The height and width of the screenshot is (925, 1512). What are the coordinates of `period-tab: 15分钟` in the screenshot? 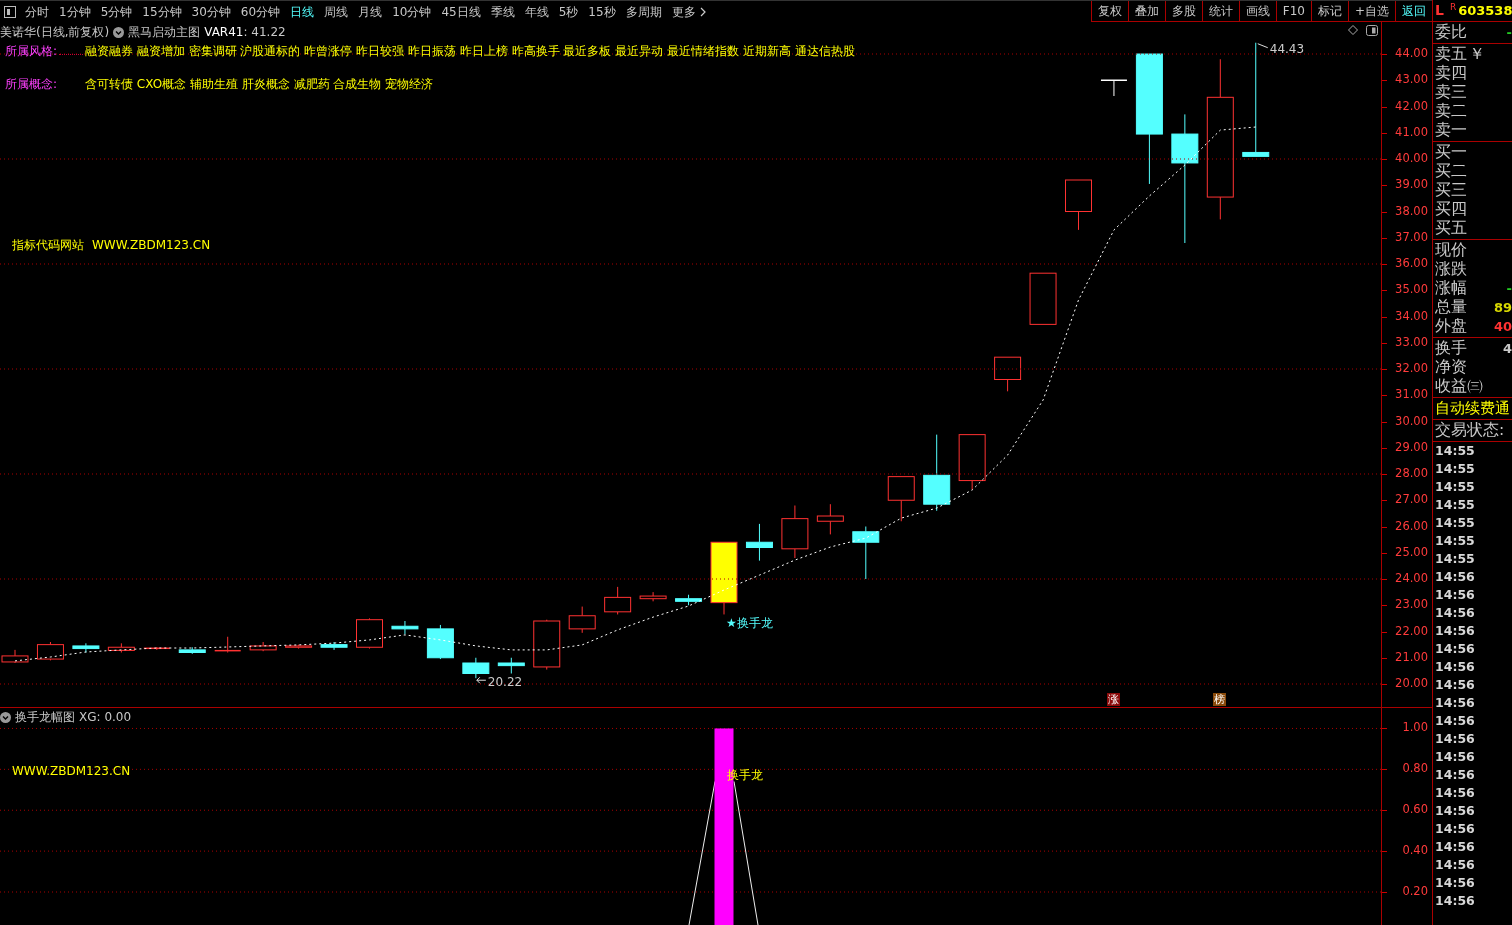 It's located at (162, 11).